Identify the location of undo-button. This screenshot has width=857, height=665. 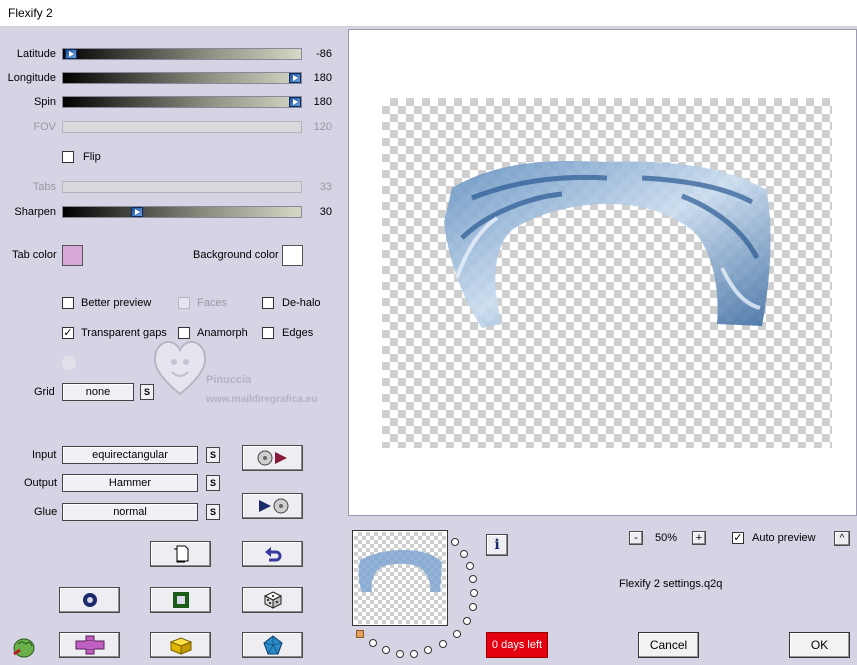
(272, 554).